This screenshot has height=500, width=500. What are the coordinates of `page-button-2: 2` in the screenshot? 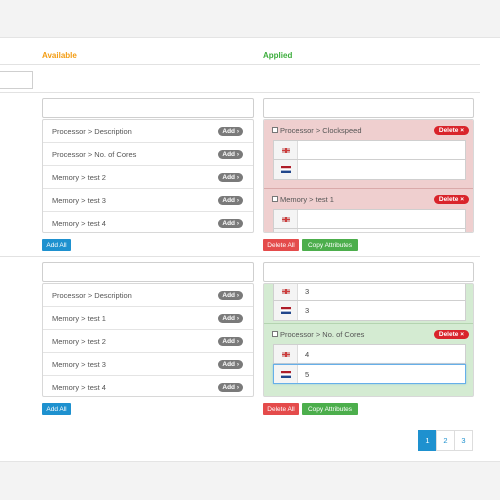 It's located at (445, 440).